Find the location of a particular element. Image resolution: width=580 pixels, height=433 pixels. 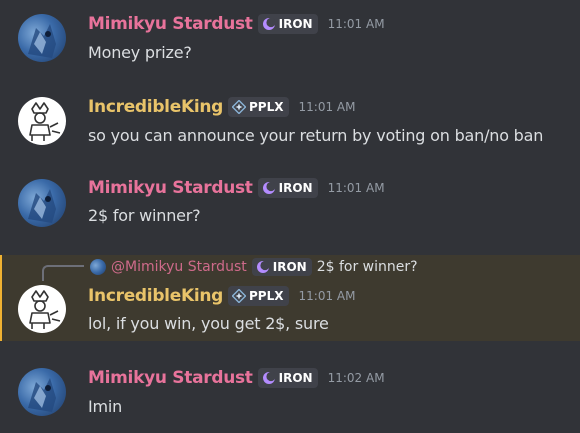

message-text: 2$ for winner? is located at coordinates (144, 215).